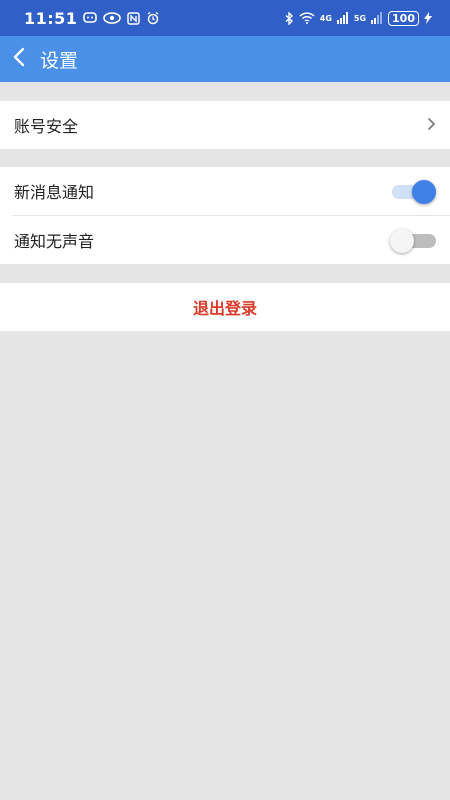 This screenshot has width=450, height=800. Describe the element at coordinates (428, 18) in the screenshot. I see `charging-icon` at that location.